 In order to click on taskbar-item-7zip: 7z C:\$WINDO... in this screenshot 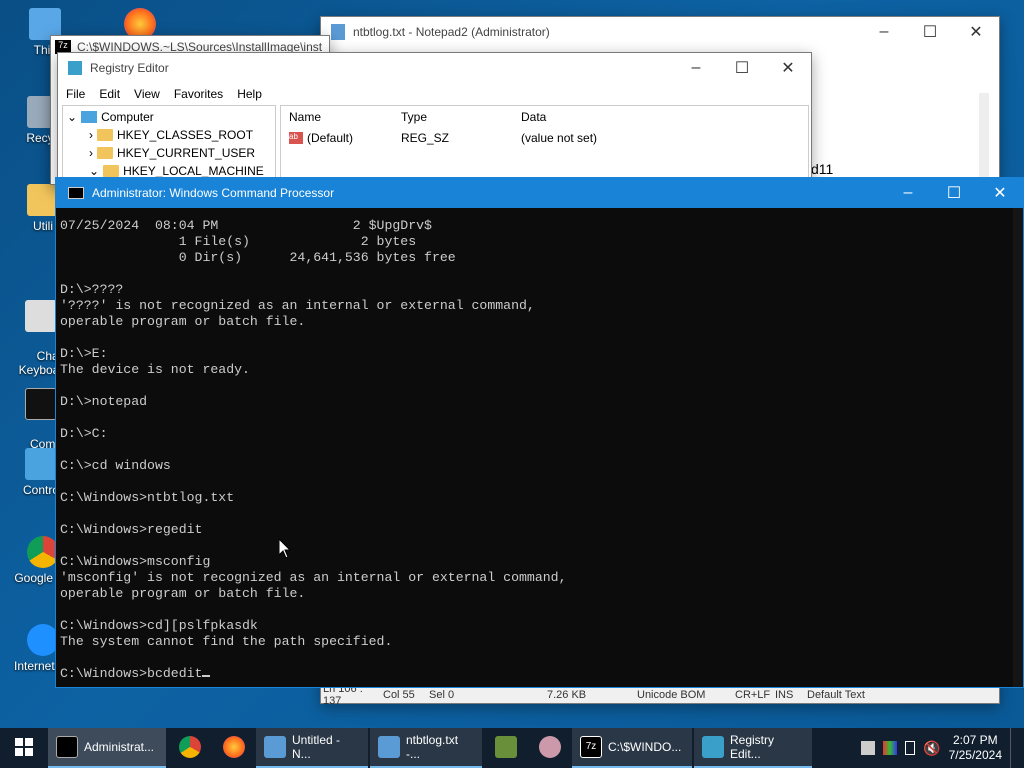, I will do `click(632, 748)`.